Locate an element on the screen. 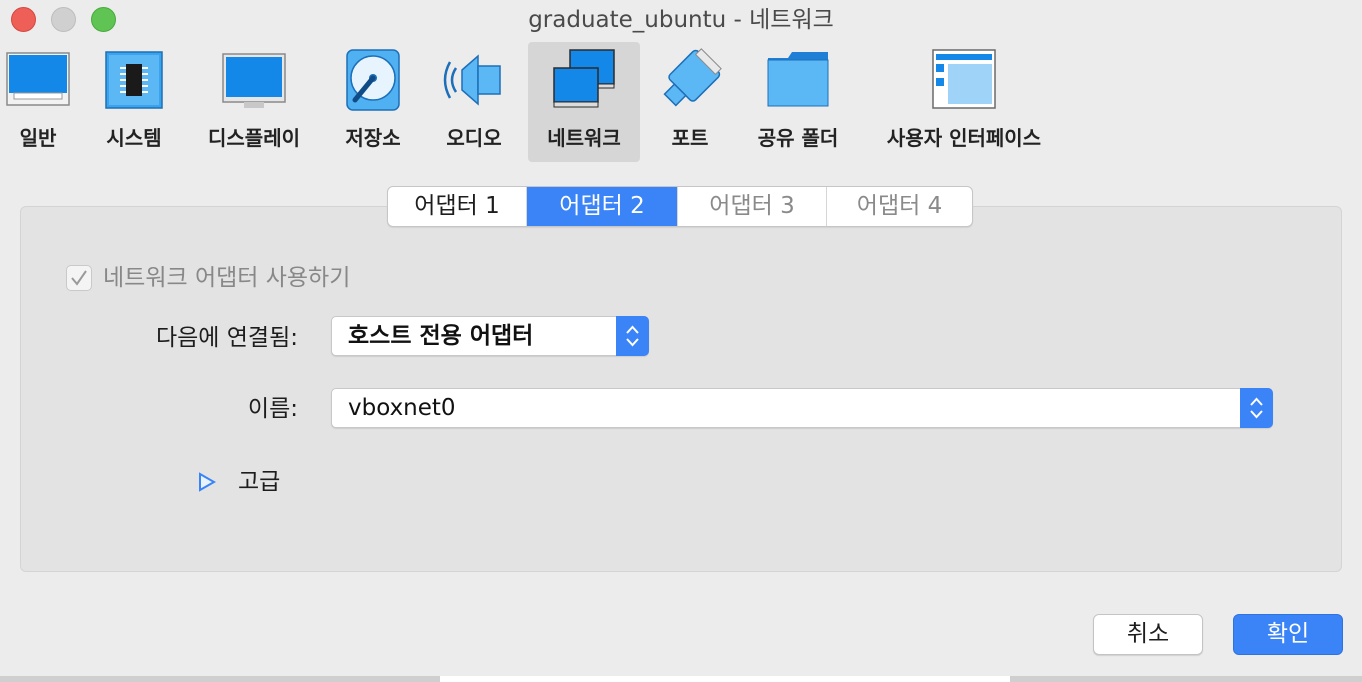  name-label: 이름: is located at coordinates (272, 409).